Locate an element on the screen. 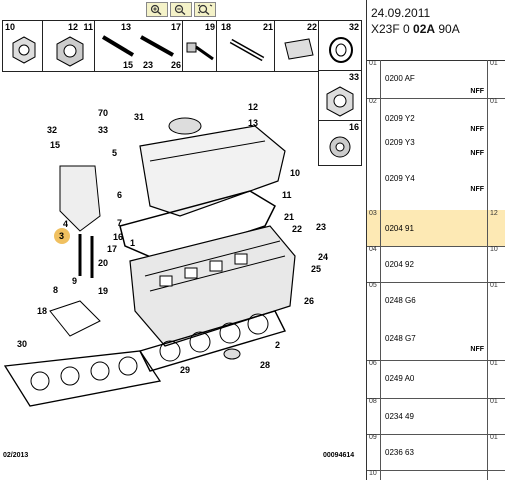 The width and height of the screenshot is (505, 480). part-reference: 0248 G6 is located at coordinates (400, 300).